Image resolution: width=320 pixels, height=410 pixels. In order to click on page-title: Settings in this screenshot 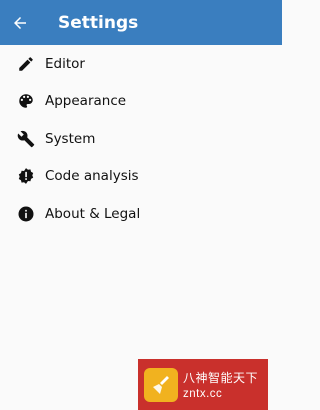, I will do `click(98, 22)`.